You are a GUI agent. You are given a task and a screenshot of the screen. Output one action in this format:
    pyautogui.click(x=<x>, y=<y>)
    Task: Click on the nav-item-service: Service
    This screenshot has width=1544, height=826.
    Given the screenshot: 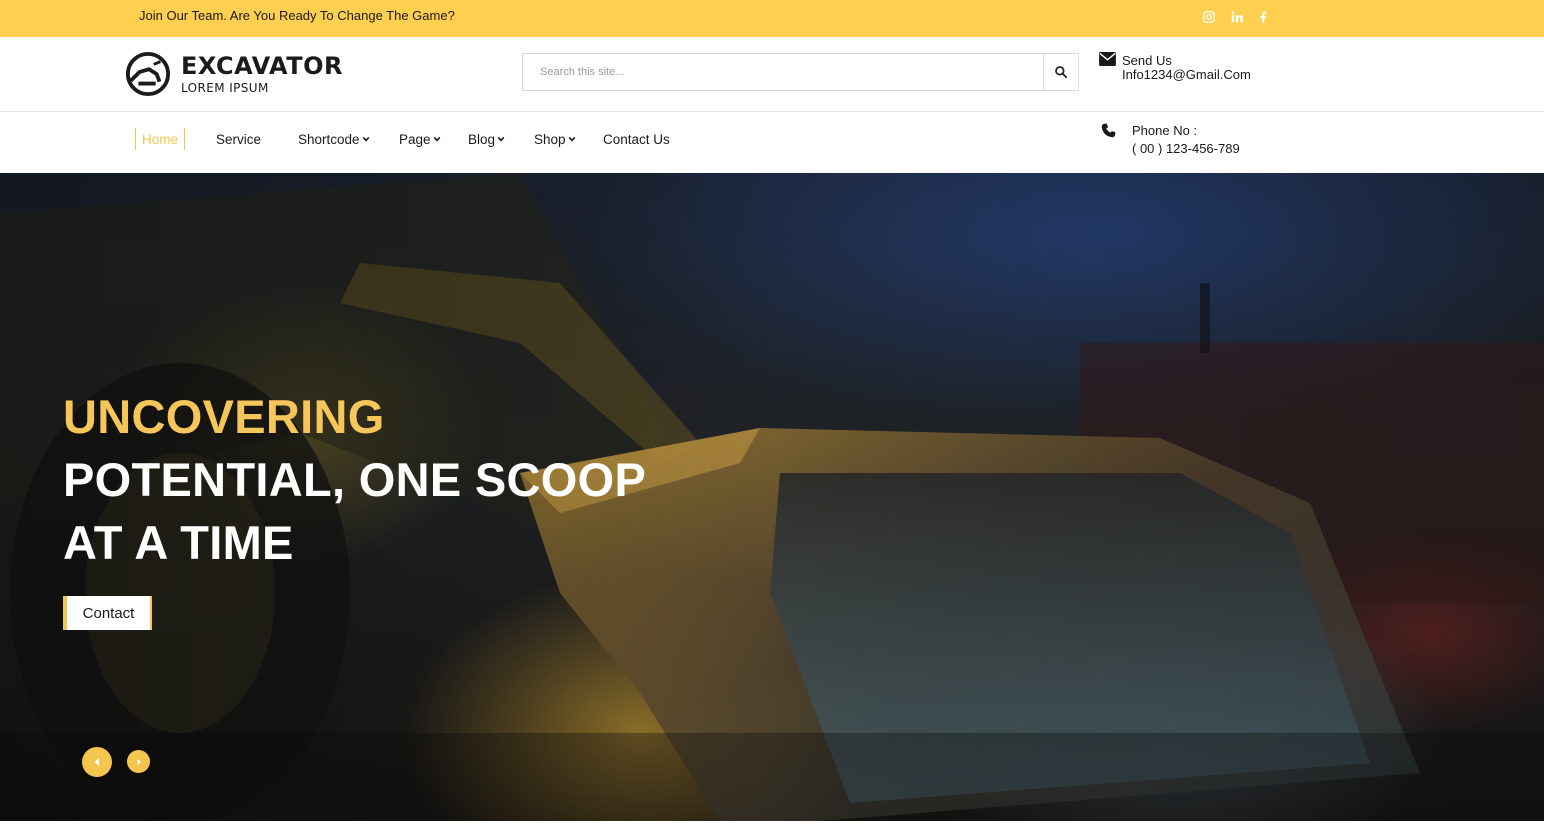 What is the action you would take?
    pyautogui.click(x=238, y=139)
    